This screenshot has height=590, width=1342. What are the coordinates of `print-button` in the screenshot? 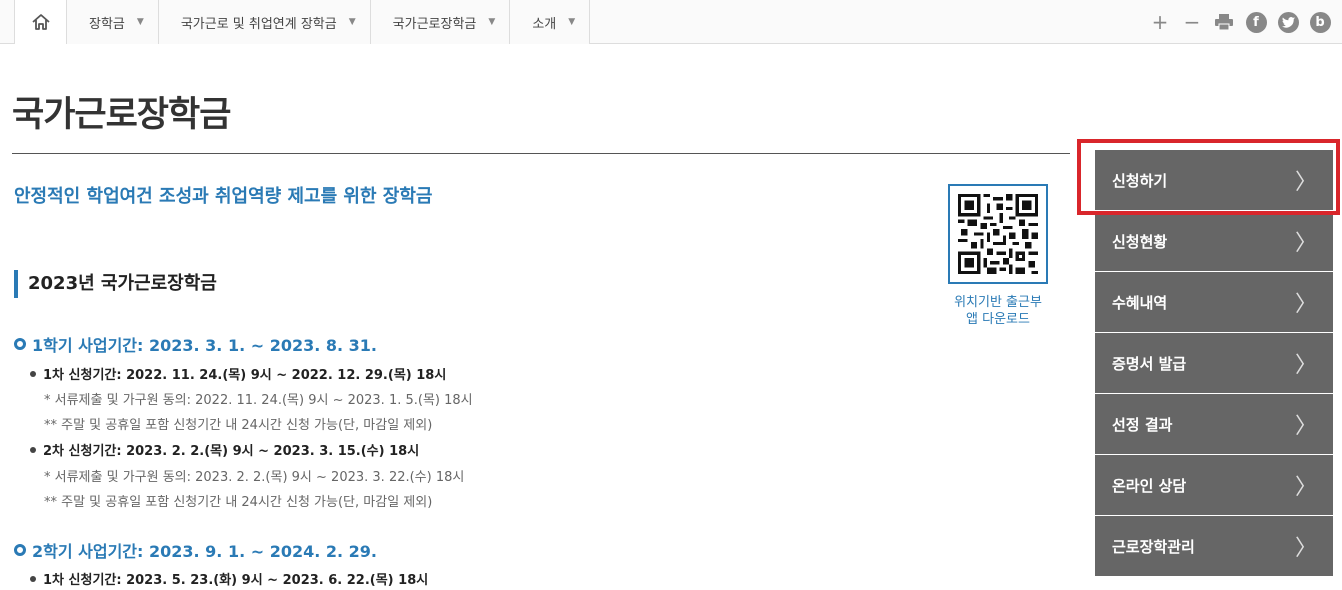 It's located at (1224, 22).